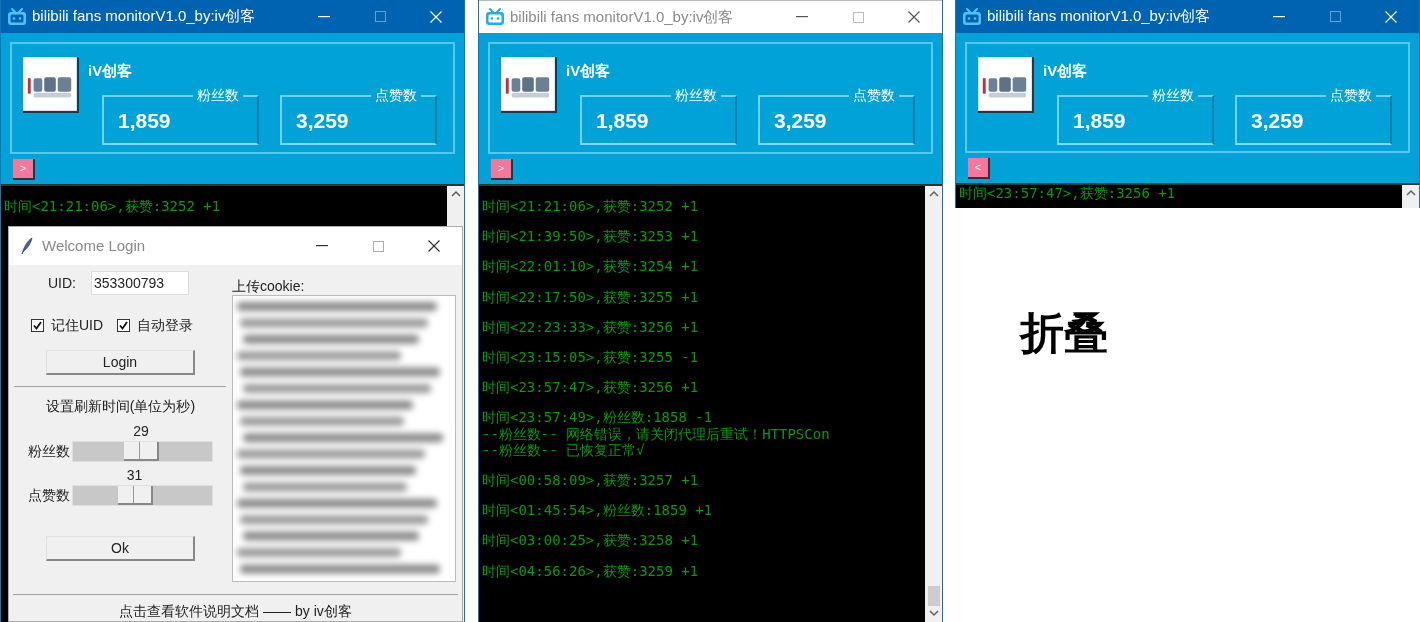 This screenshot has height=622, width=1420. What do you see at coordinates (590, 266) in the screenshot?
I see `log-line: 时间<22:01:10>,获赞:3254 +1` at bounding box center [590, 266].